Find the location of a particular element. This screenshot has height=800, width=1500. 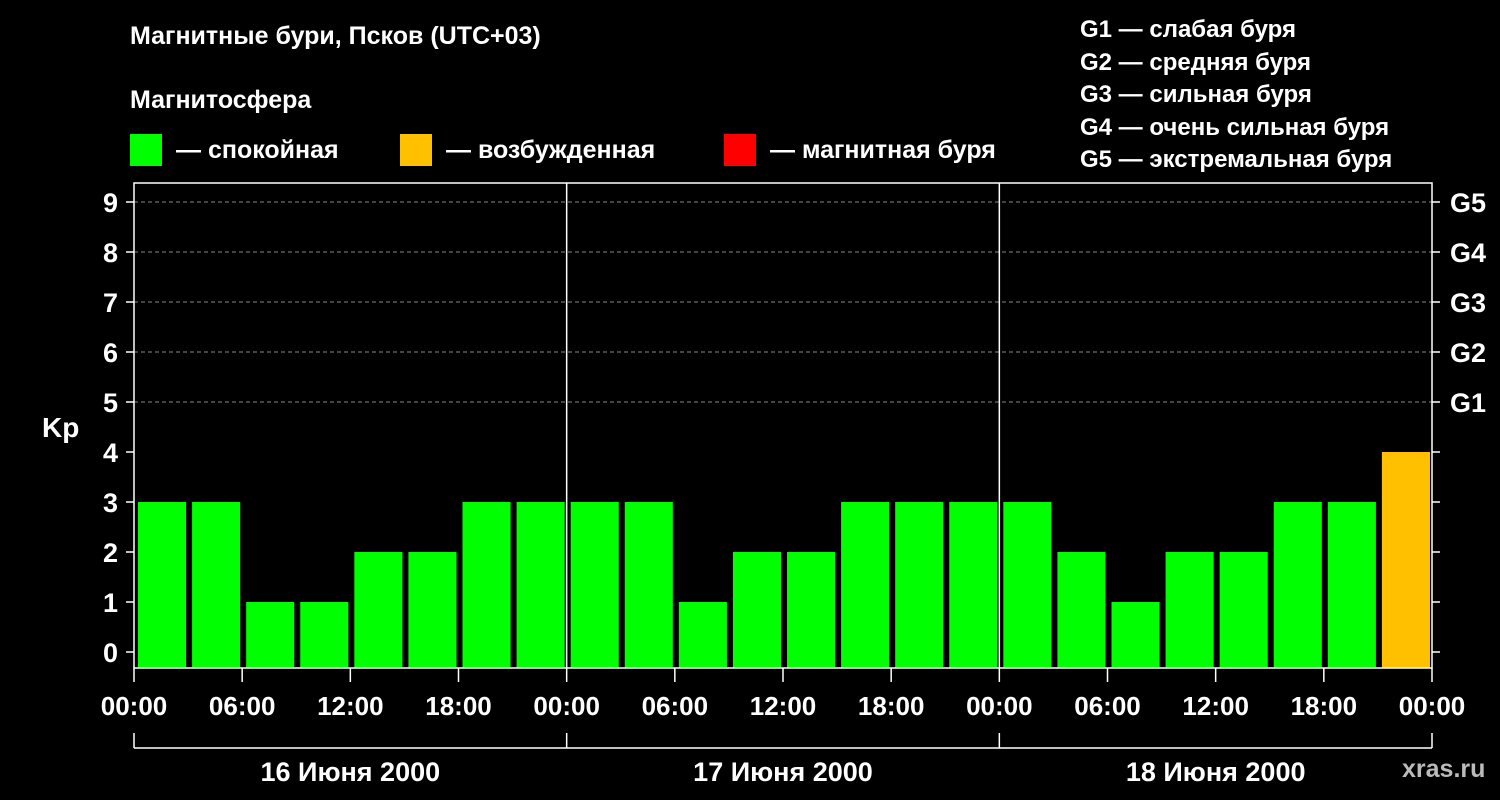

right-axis-label: G3 is located at coordinates (1468, 303).